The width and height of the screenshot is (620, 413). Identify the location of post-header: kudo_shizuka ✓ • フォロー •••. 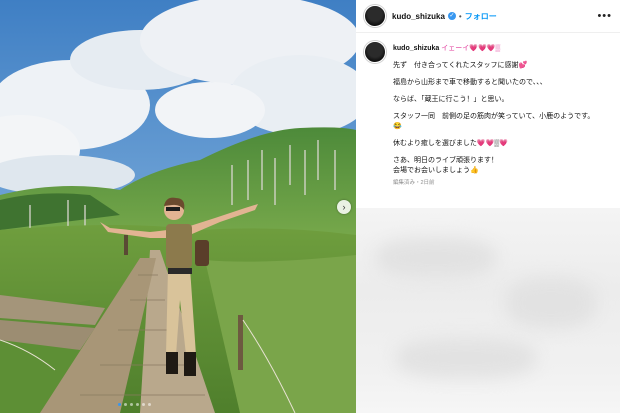
(488, 16).